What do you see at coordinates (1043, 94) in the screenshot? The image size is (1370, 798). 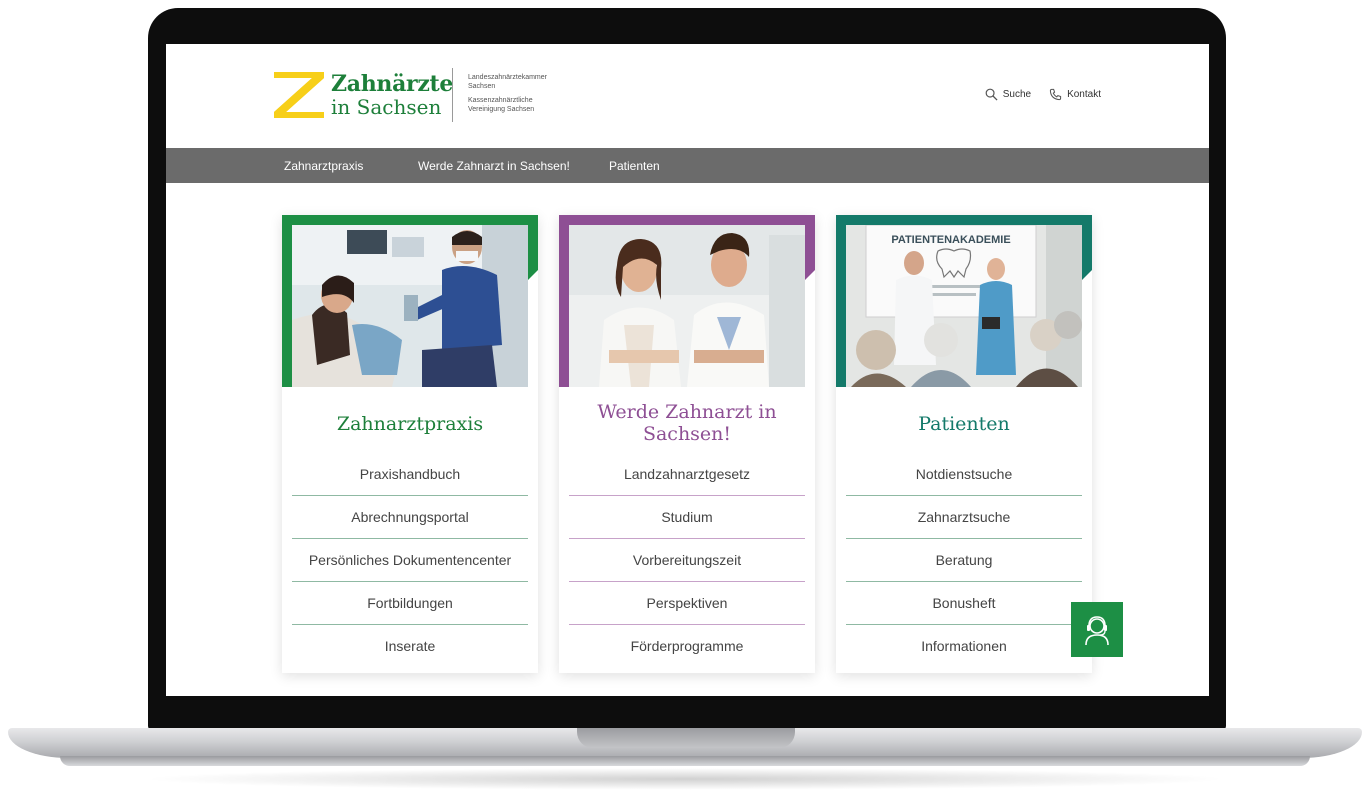 I see `header-tools: Suche Kontakt` at bounding box center [1043, 94].